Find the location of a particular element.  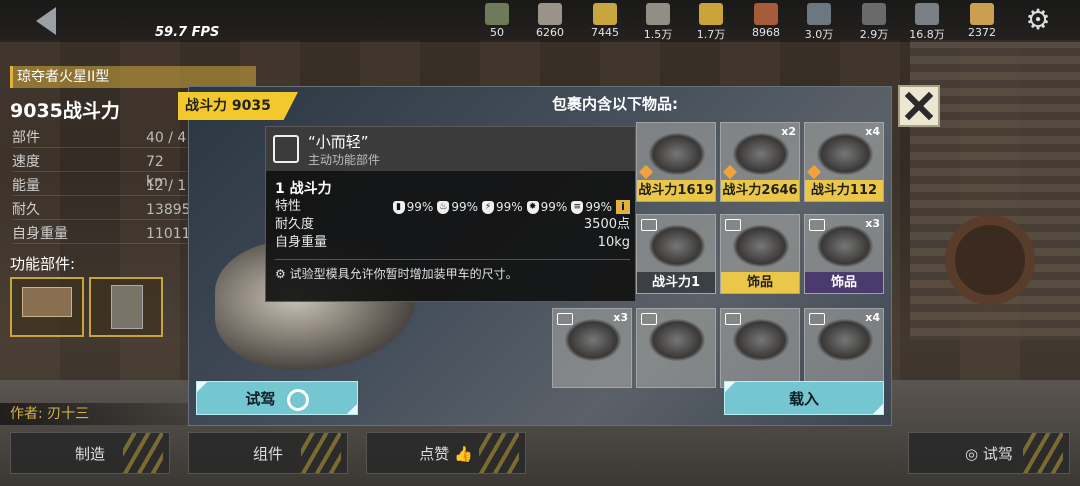

stat-label: 部件 is located at coordinates (26, 138).